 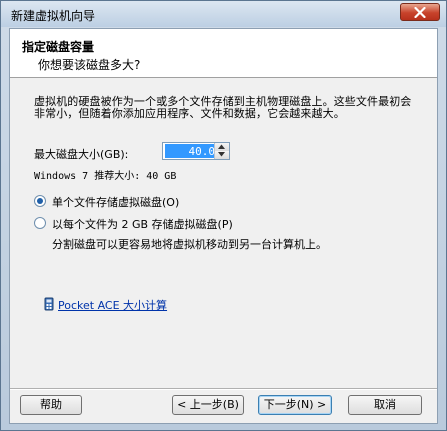 I want to click on calculator-icon, so click(x=49, y=304).